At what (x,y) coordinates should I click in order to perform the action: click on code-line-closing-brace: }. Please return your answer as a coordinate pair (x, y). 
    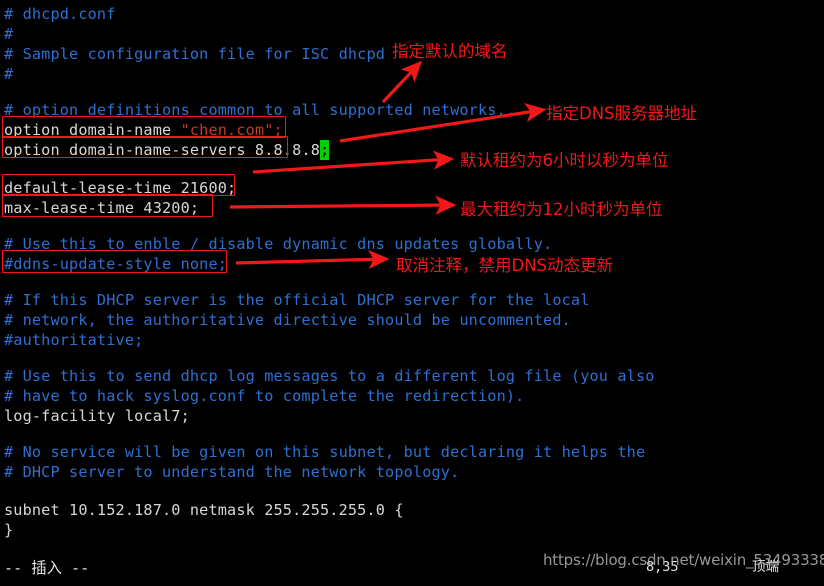
    Looking at the image, I should click on (9, 530).